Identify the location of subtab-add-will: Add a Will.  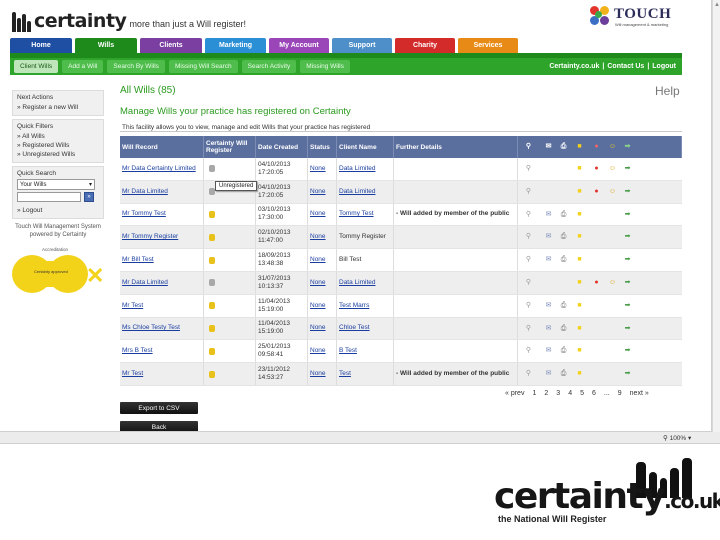
(83, 66).